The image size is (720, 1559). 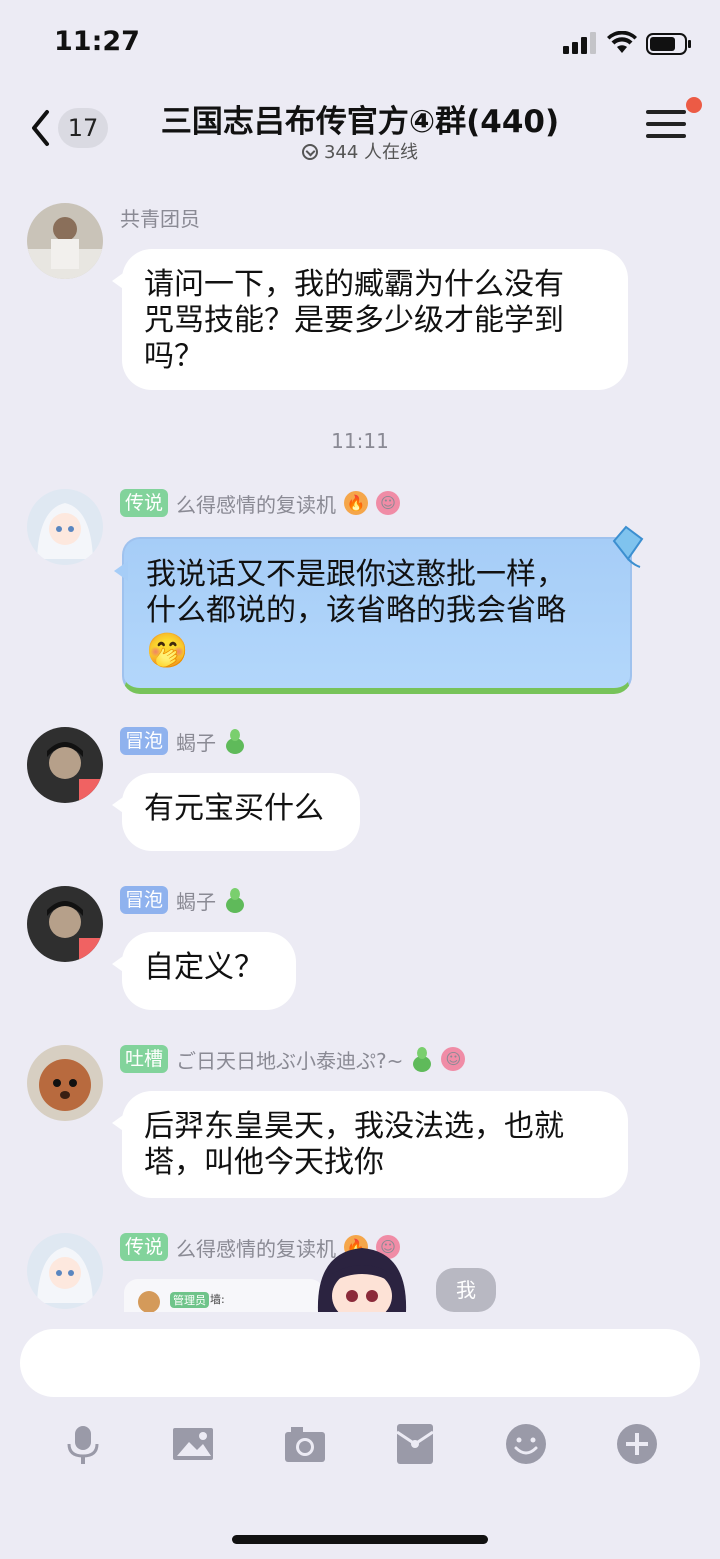 What do you see at coordinates (360, 1363) in the screenshot?
I see `message-input` at bounding box center [360, 1363].